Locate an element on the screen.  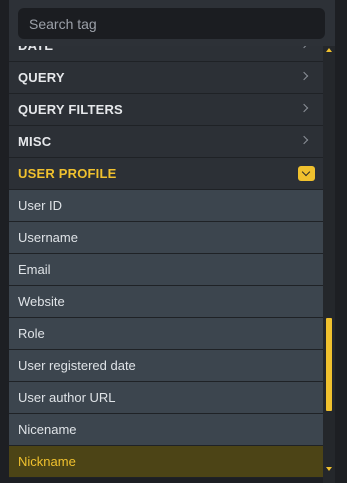
category-misc: MISC is located at coordinates (166, 142).